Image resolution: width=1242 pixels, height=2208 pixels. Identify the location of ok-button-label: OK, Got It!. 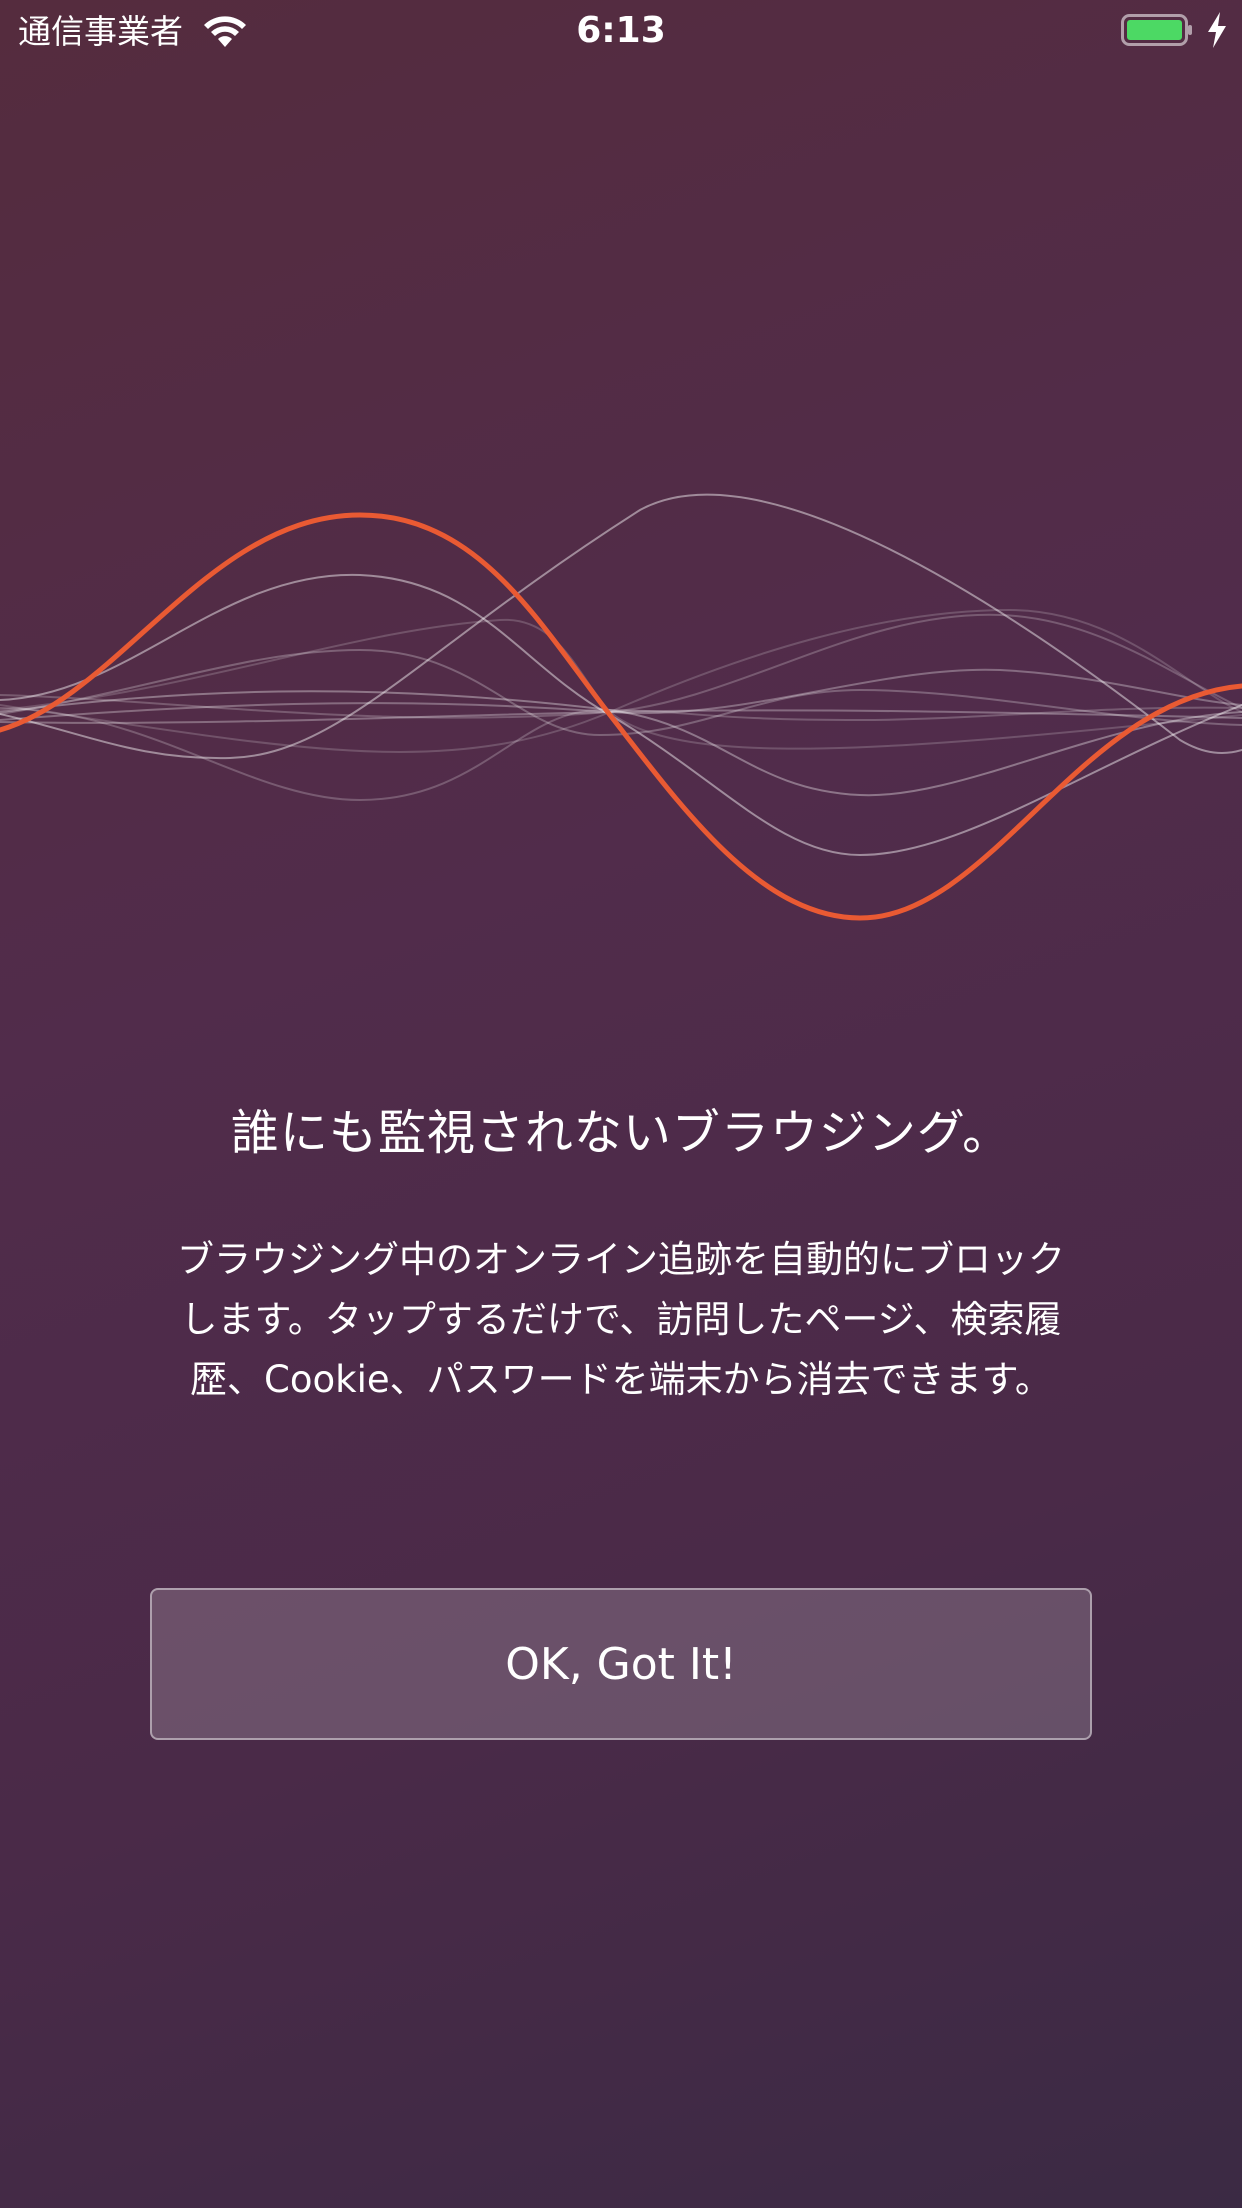
(621, 1664).